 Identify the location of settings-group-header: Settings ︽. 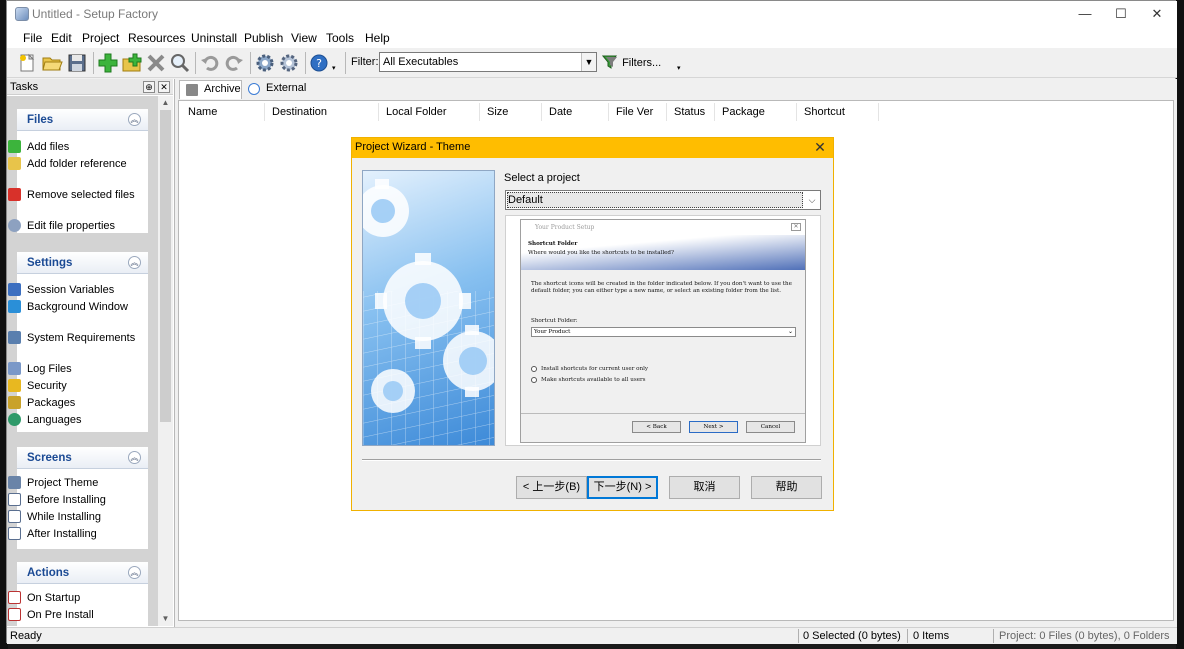
(82, 263).